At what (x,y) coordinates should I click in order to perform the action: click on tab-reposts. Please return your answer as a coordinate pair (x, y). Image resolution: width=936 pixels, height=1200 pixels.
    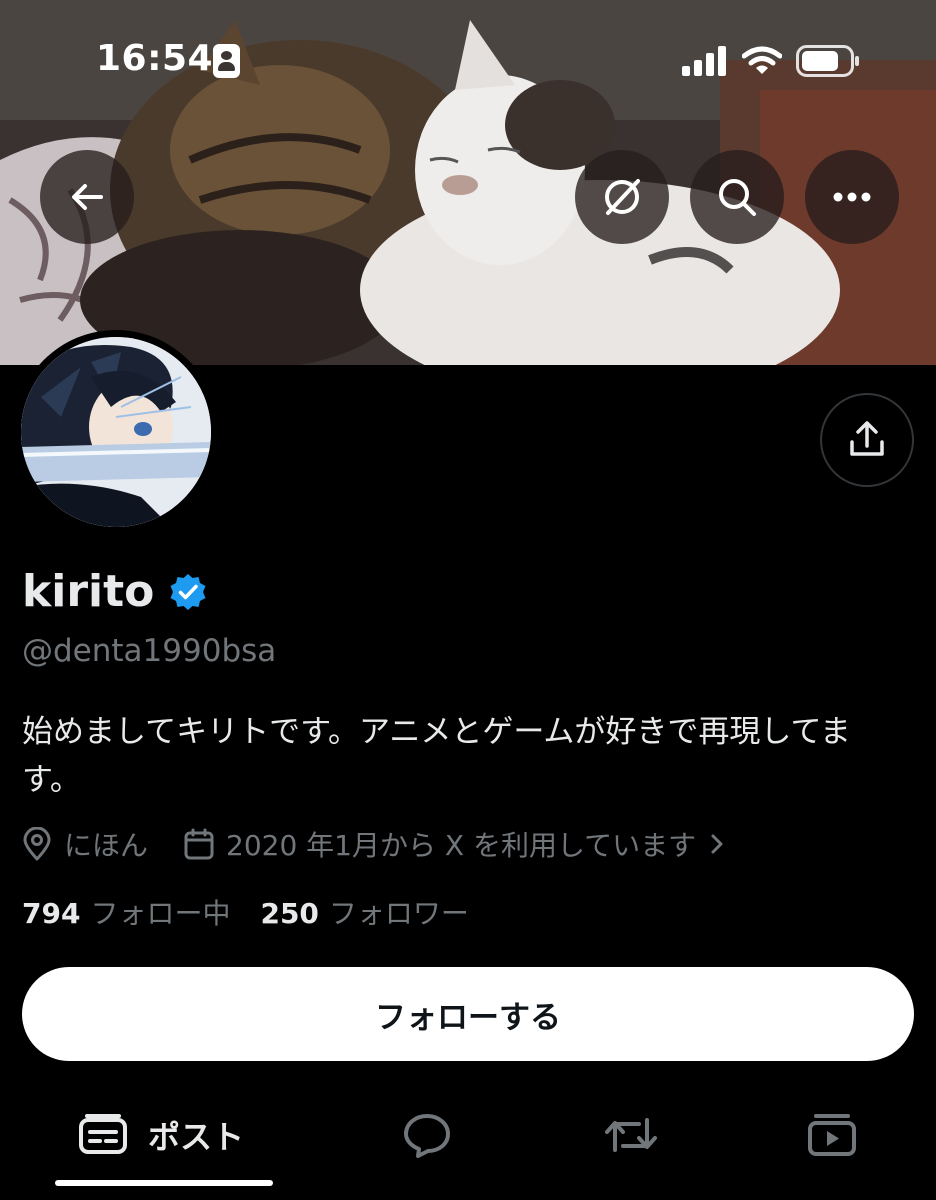
    Looking at the image, I should click on (631, 1135).